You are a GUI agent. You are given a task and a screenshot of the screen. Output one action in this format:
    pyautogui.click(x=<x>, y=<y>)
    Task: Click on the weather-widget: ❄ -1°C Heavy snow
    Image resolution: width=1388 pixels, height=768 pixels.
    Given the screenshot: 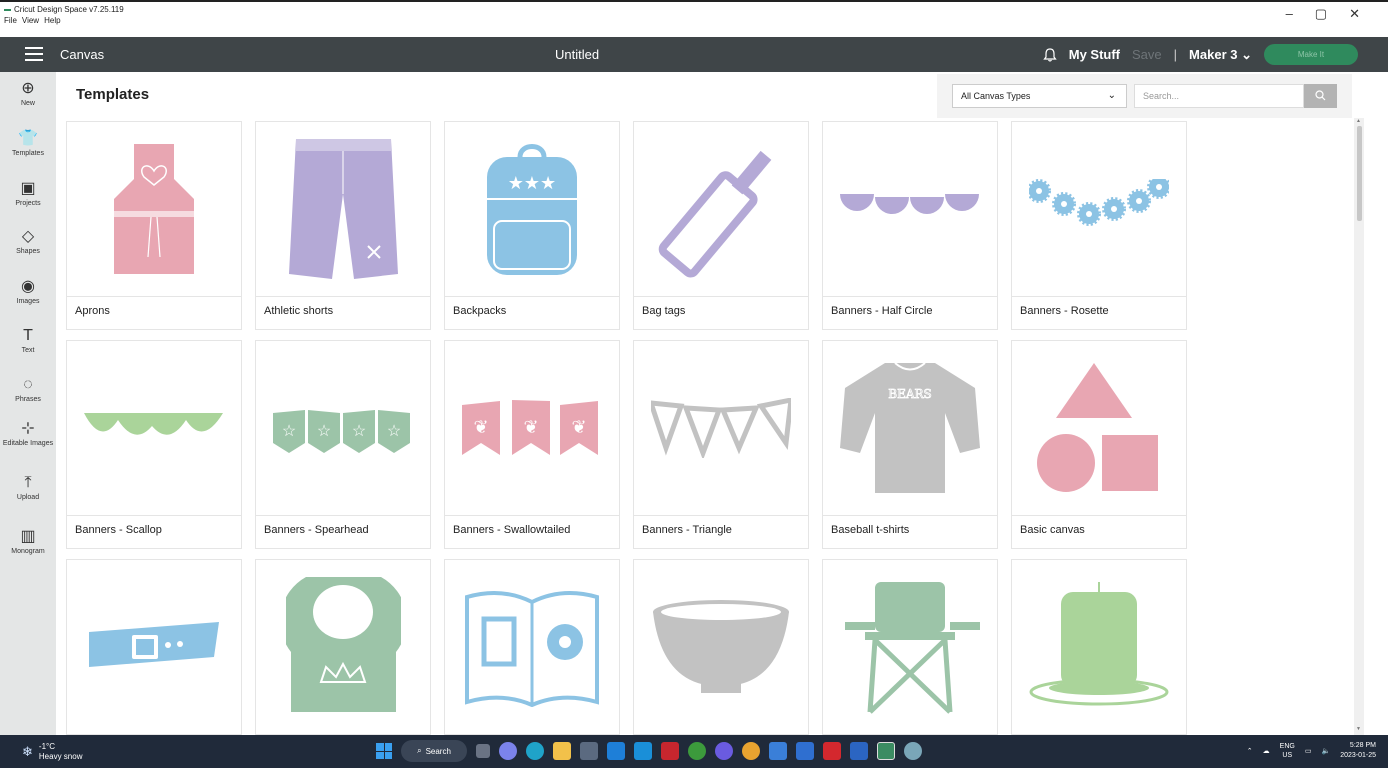 What is the action you would take?
    pyautogui.click(x=52, y=752)
    